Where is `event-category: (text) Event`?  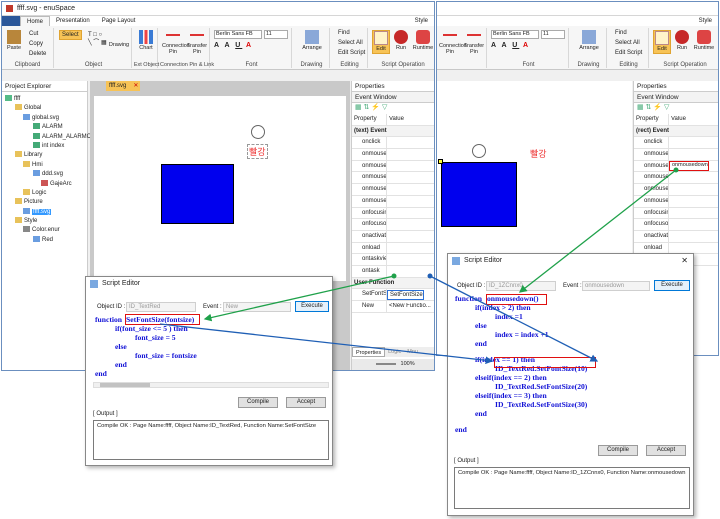 event-category: (text) Event is located at coordinates (393, 131).